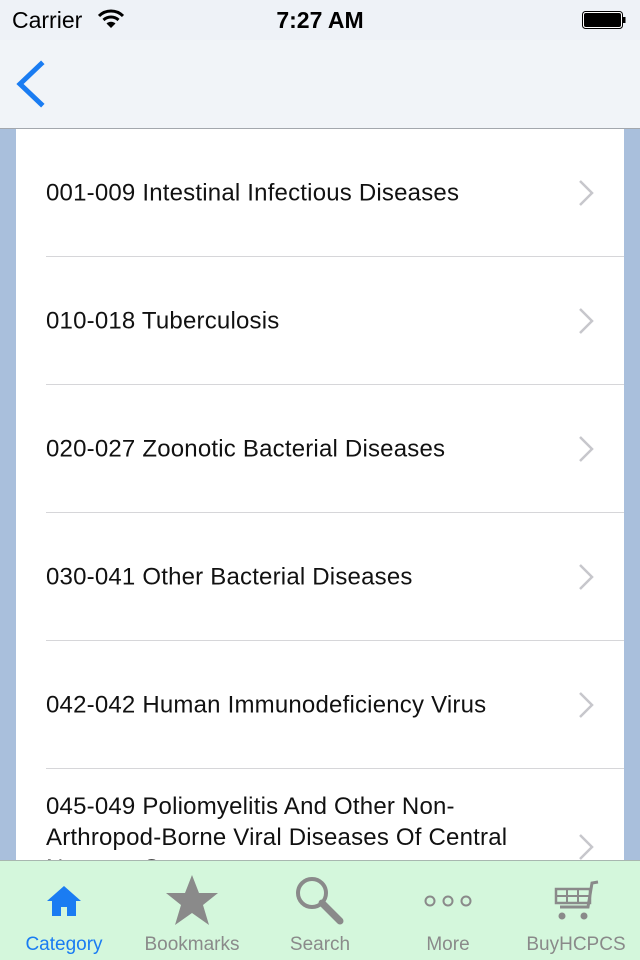  I want to click on status-bar: Carrier 7:27 AM, so click(320, 20).